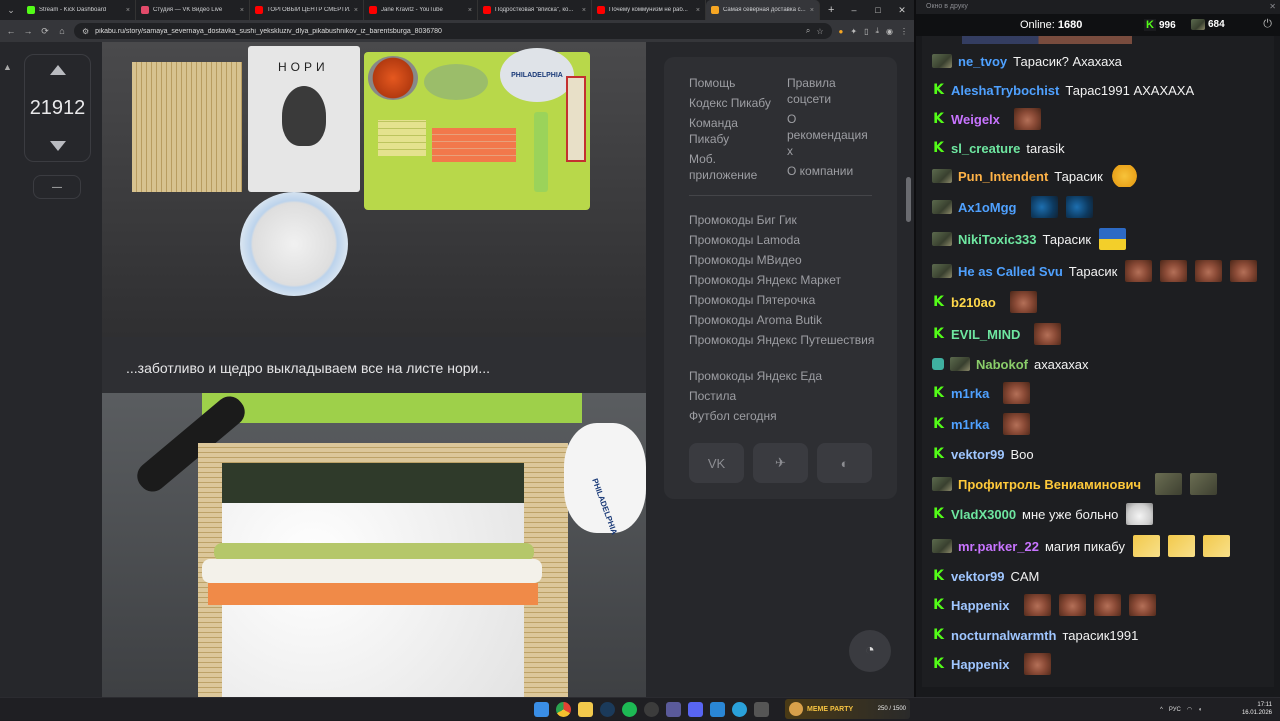  I want to click on minimize-button: –, so click(854, 10).